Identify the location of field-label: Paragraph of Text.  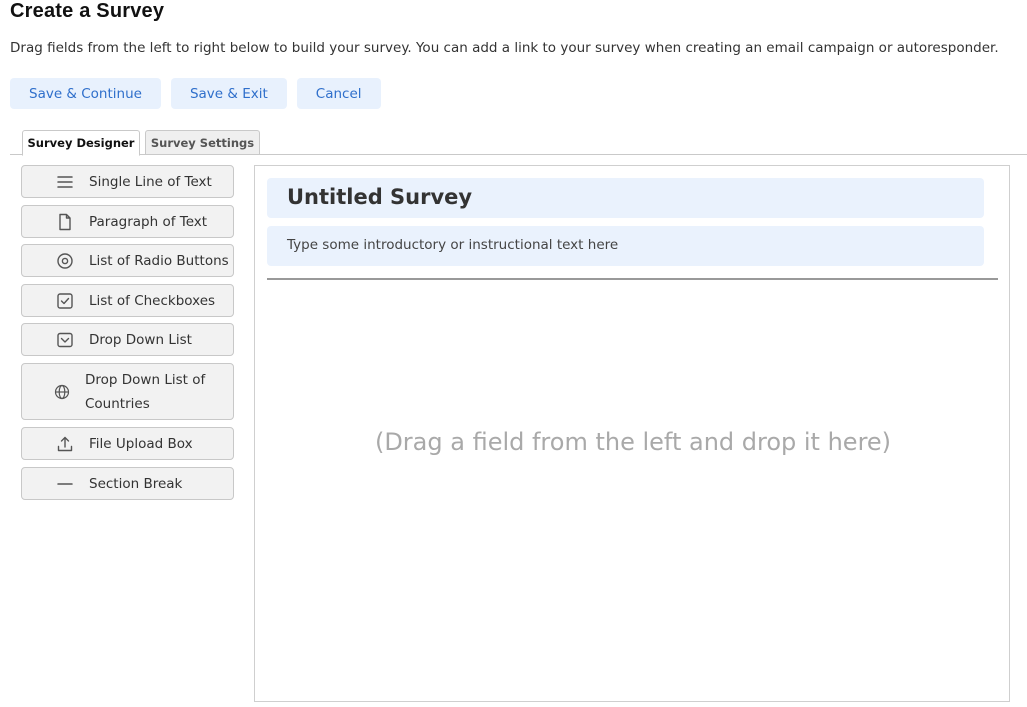
(148, 221).